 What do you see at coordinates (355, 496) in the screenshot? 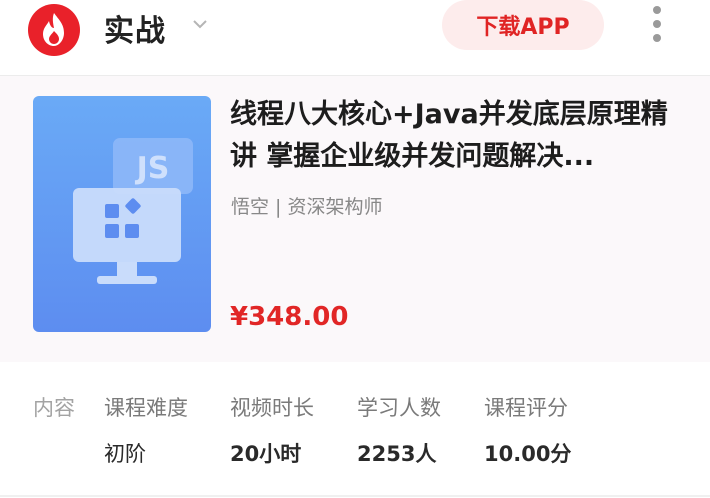
I see `divider` at bounding box center [355, 496].